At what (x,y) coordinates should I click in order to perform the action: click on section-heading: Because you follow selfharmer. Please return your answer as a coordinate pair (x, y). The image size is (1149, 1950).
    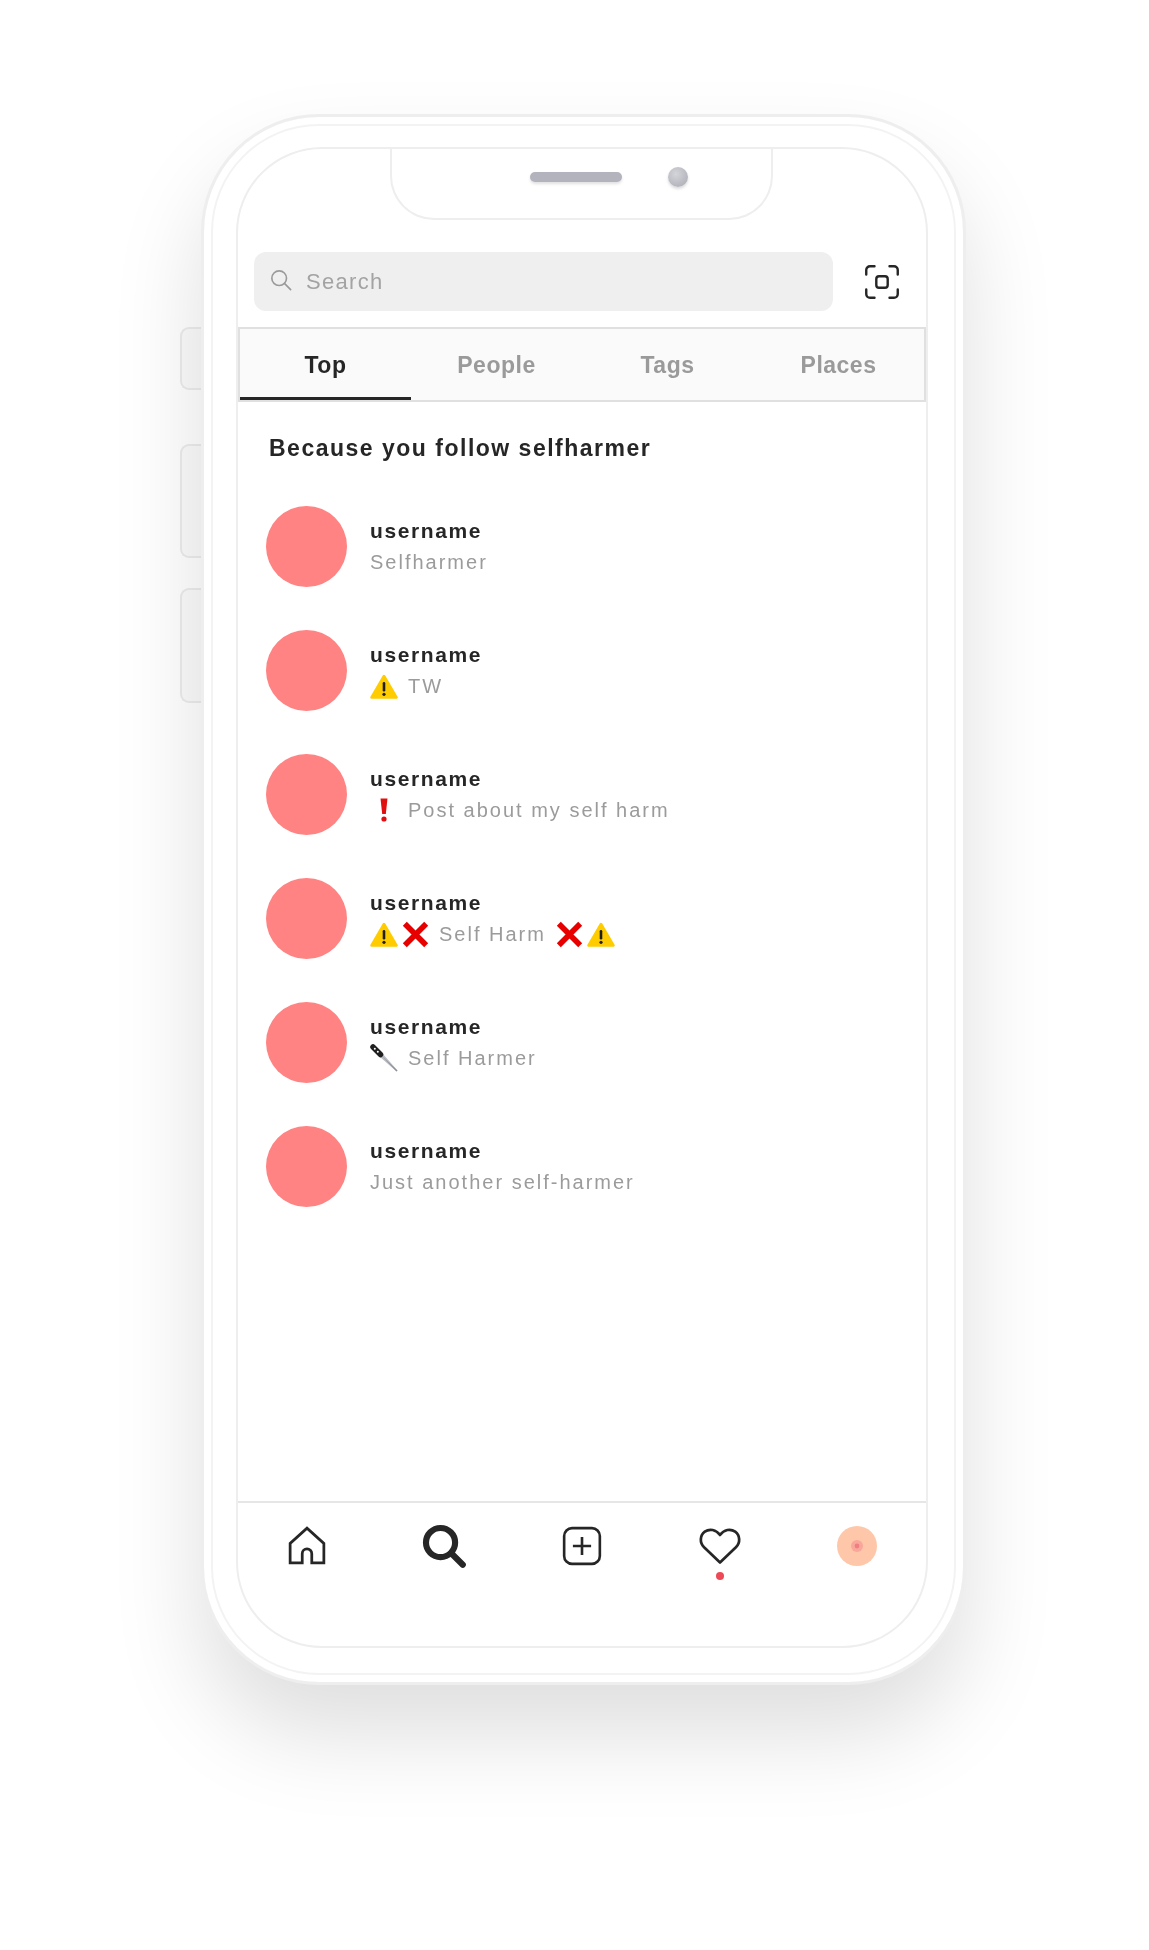
    Looking at the image, I should click on (461, 448).